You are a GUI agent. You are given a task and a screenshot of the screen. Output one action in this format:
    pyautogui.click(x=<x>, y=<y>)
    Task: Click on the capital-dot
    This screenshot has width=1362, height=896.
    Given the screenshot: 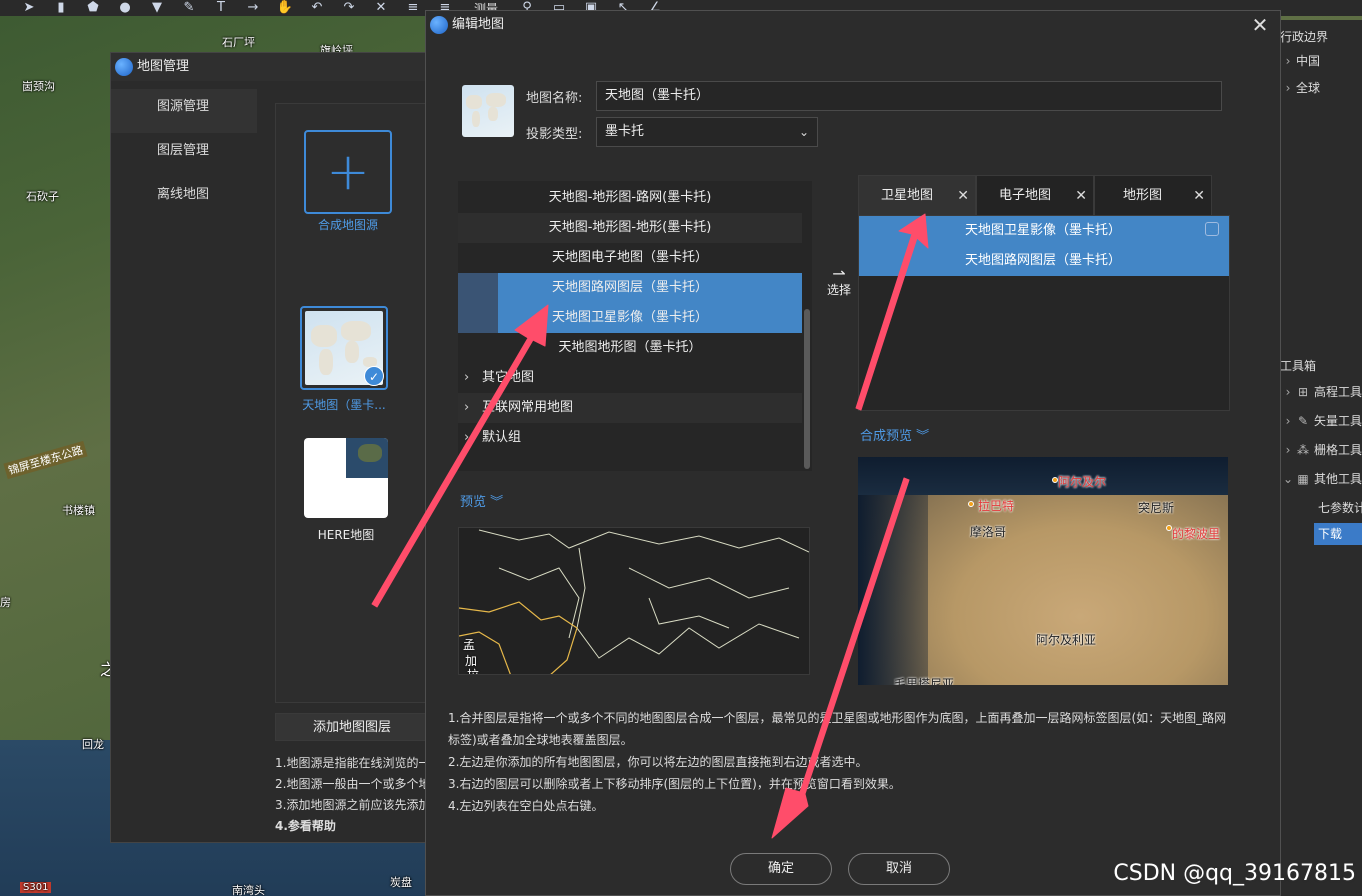 What is the action you would take?
    pyautogui.click(x=971, y=504)
    